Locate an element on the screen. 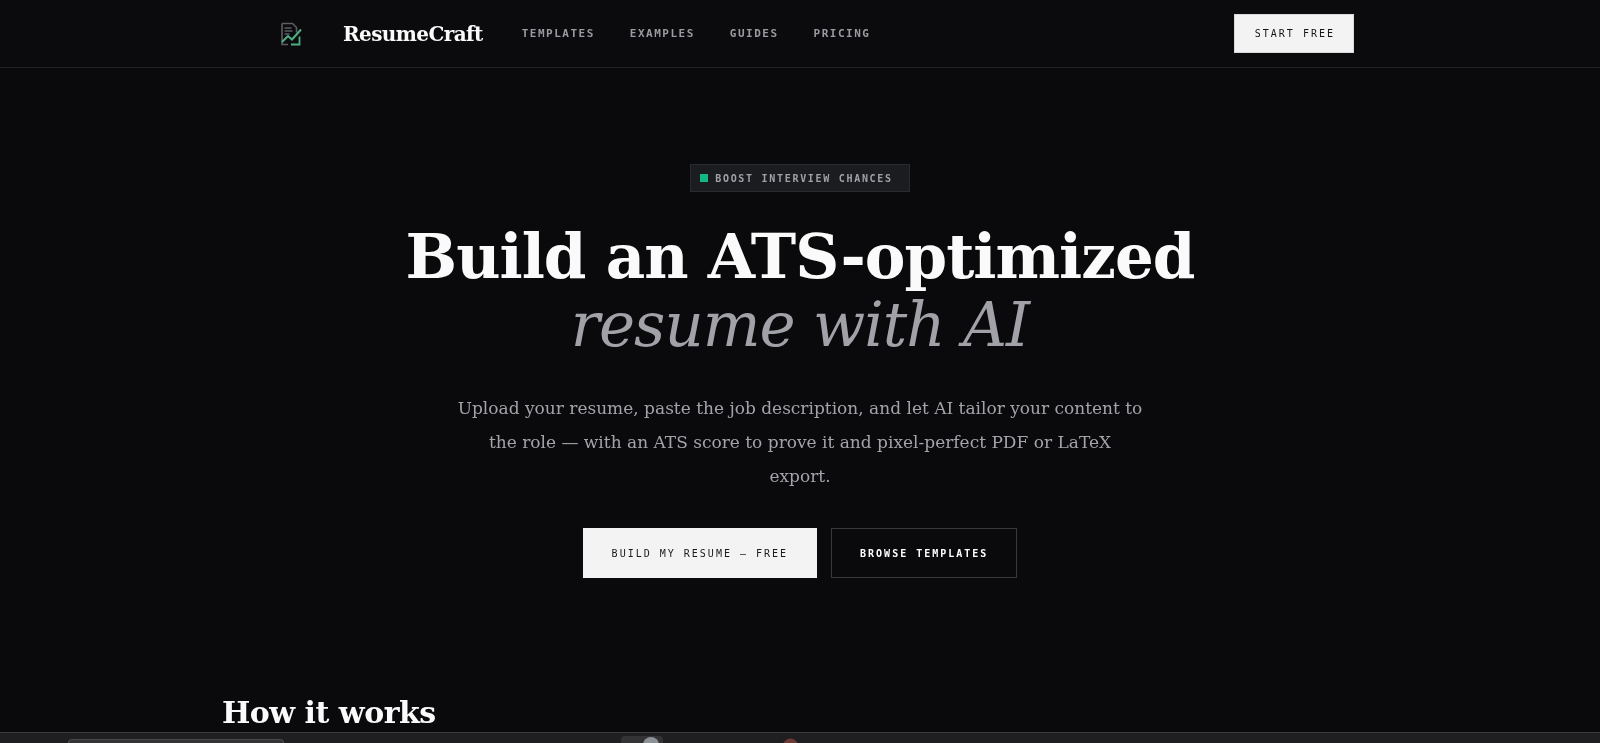  build-resume-button: BUILD MY RESUME — FREE is located at coordinates (700, 553).